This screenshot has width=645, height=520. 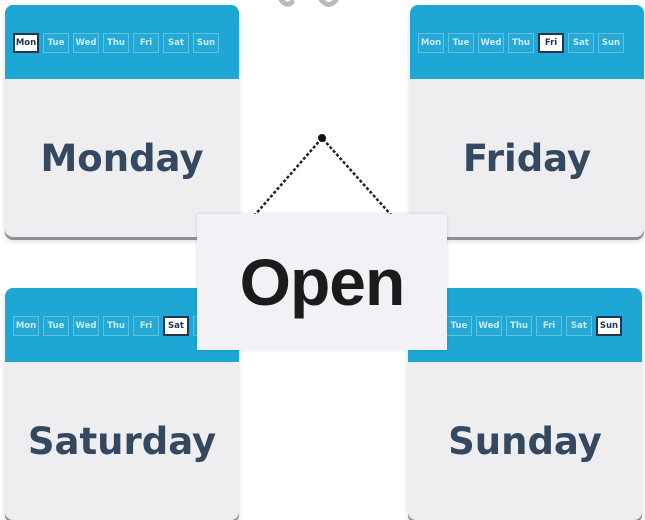 I want to click on open-sign: Open, so click(x=322, y=282).